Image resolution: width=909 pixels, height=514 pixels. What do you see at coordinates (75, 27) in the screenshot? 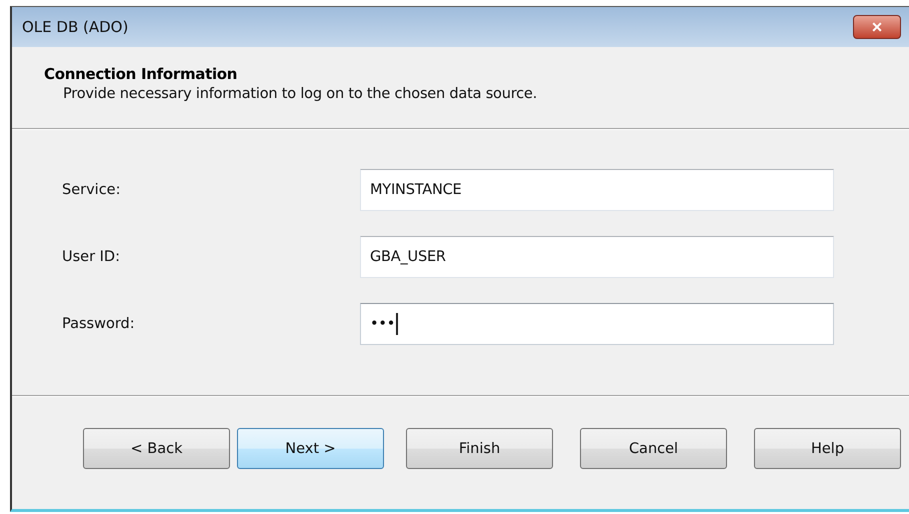
I see `window-title: OLE DB (ADO)` at bounding box center [75, 27].